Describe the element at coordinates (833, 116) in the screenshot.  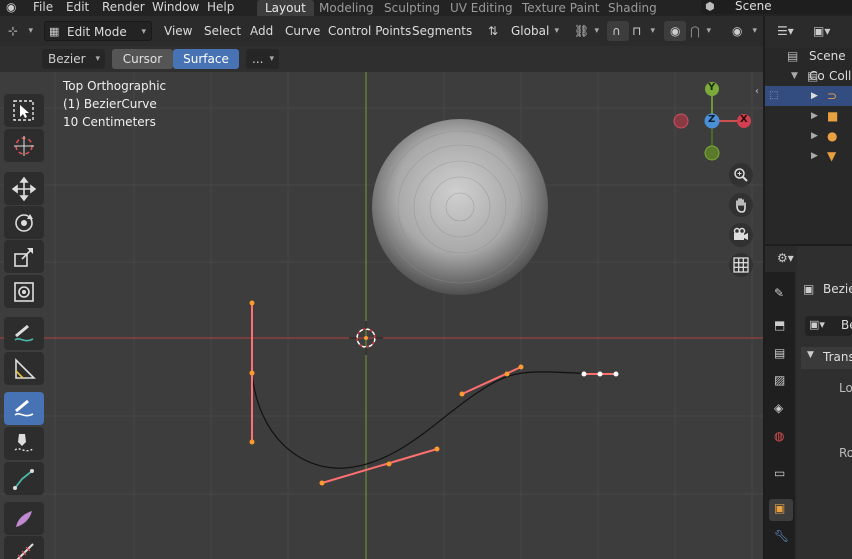
I see `camera-icon: ■` at that location.